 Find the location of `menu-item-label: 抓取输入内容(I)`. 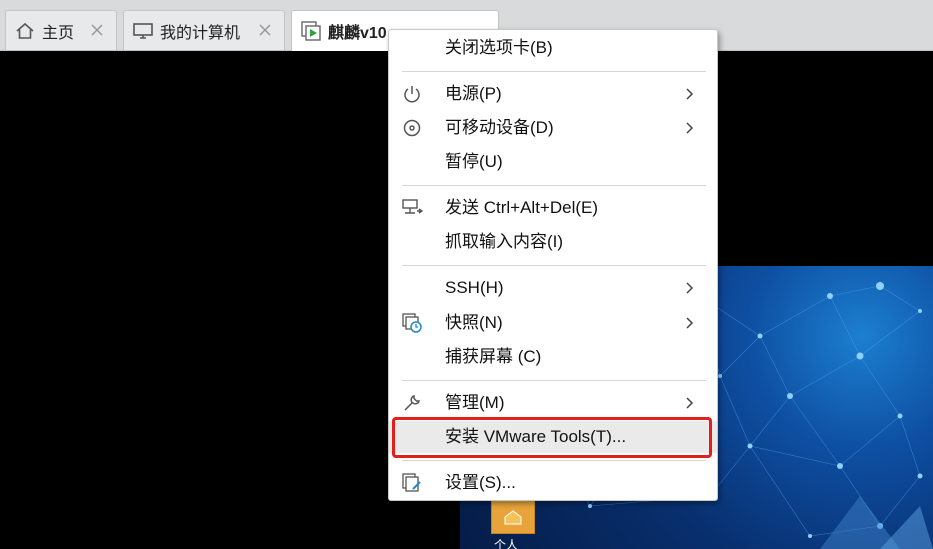

menu-item-label: 抓取输入内容(I) is located at coordinates (504, 241).